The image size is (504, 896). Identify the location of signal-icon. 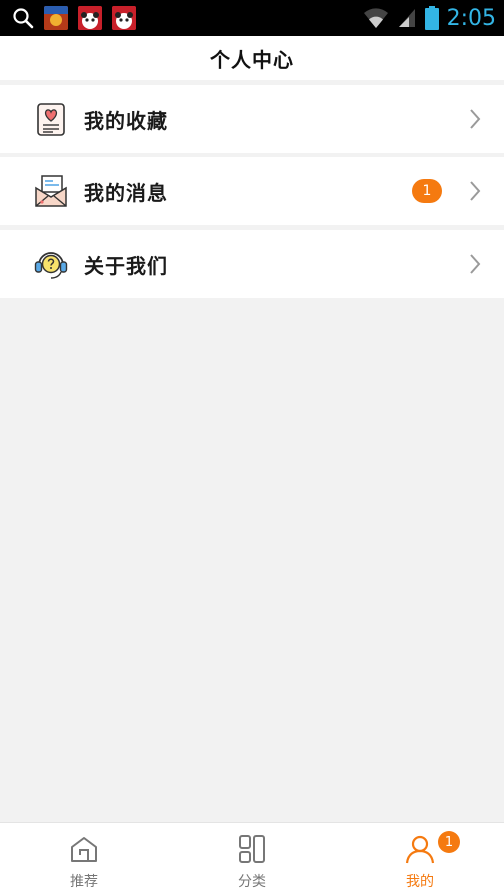
(406, 18).